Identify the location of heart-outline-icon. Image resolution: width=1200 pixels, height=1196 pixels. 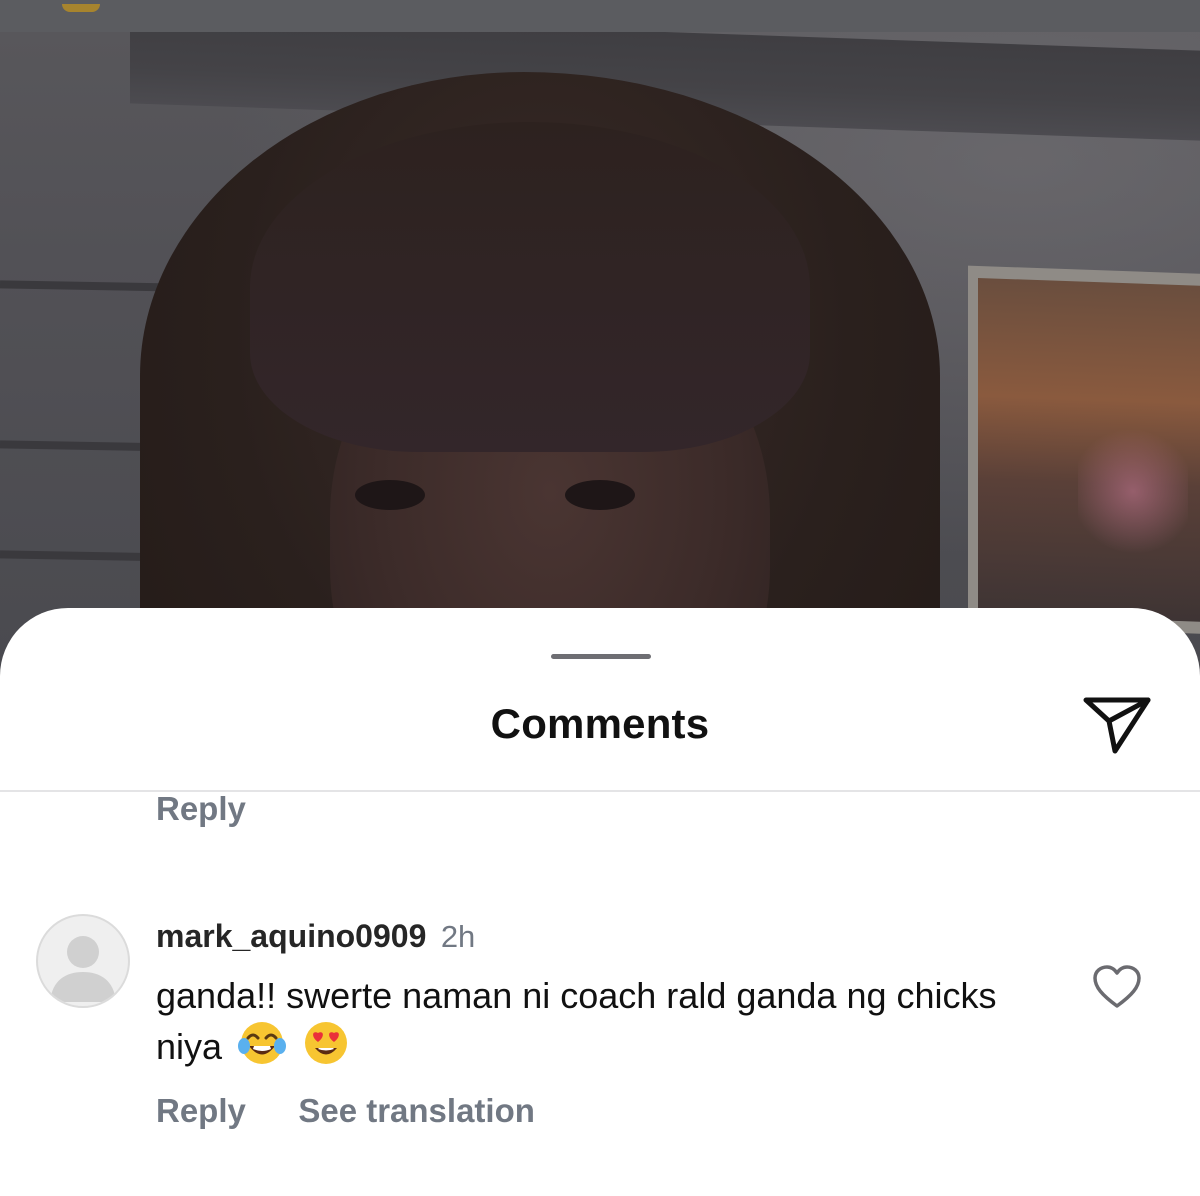
(1117, 986).